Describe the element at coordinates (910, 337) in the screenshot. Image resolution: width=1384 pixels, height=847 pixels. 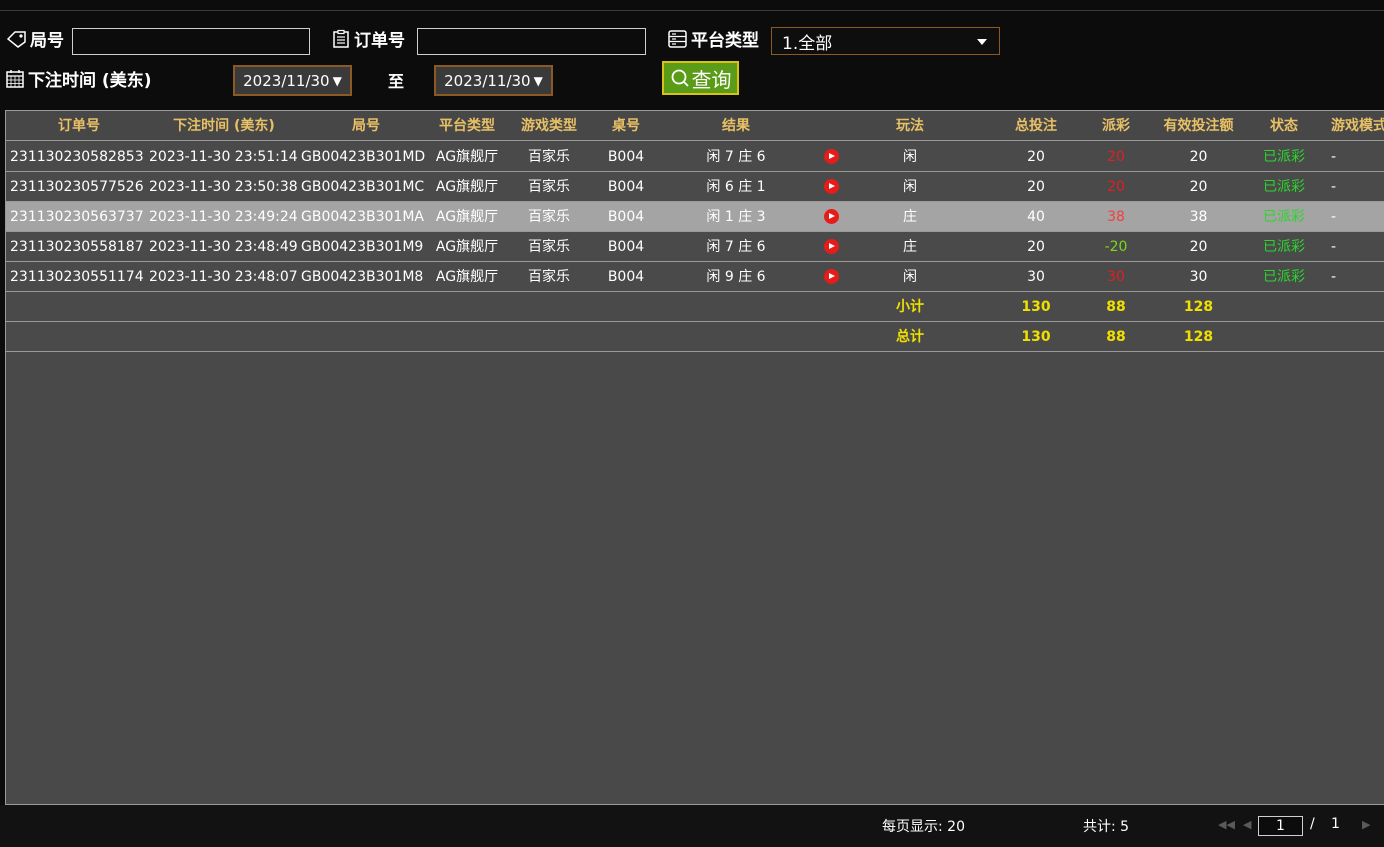
I see `total-label: 总计` at that location.